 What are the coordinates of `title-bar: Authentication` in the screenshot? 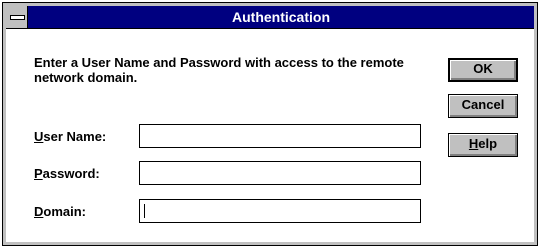 It's located at (270, 17).